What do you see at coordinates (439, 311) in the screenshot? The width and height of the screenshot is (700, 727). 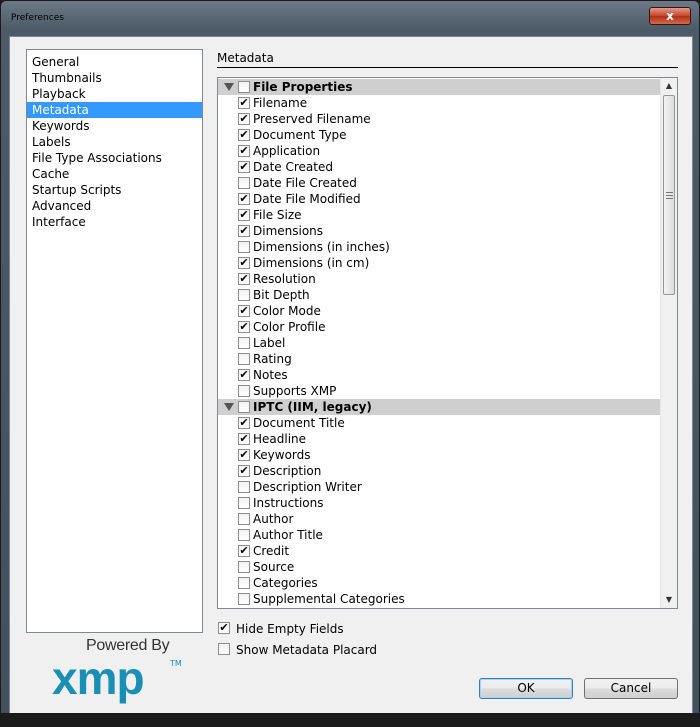 I see `metadata-field-row: ✔ Color Mode` at bounding box center [439, 311].